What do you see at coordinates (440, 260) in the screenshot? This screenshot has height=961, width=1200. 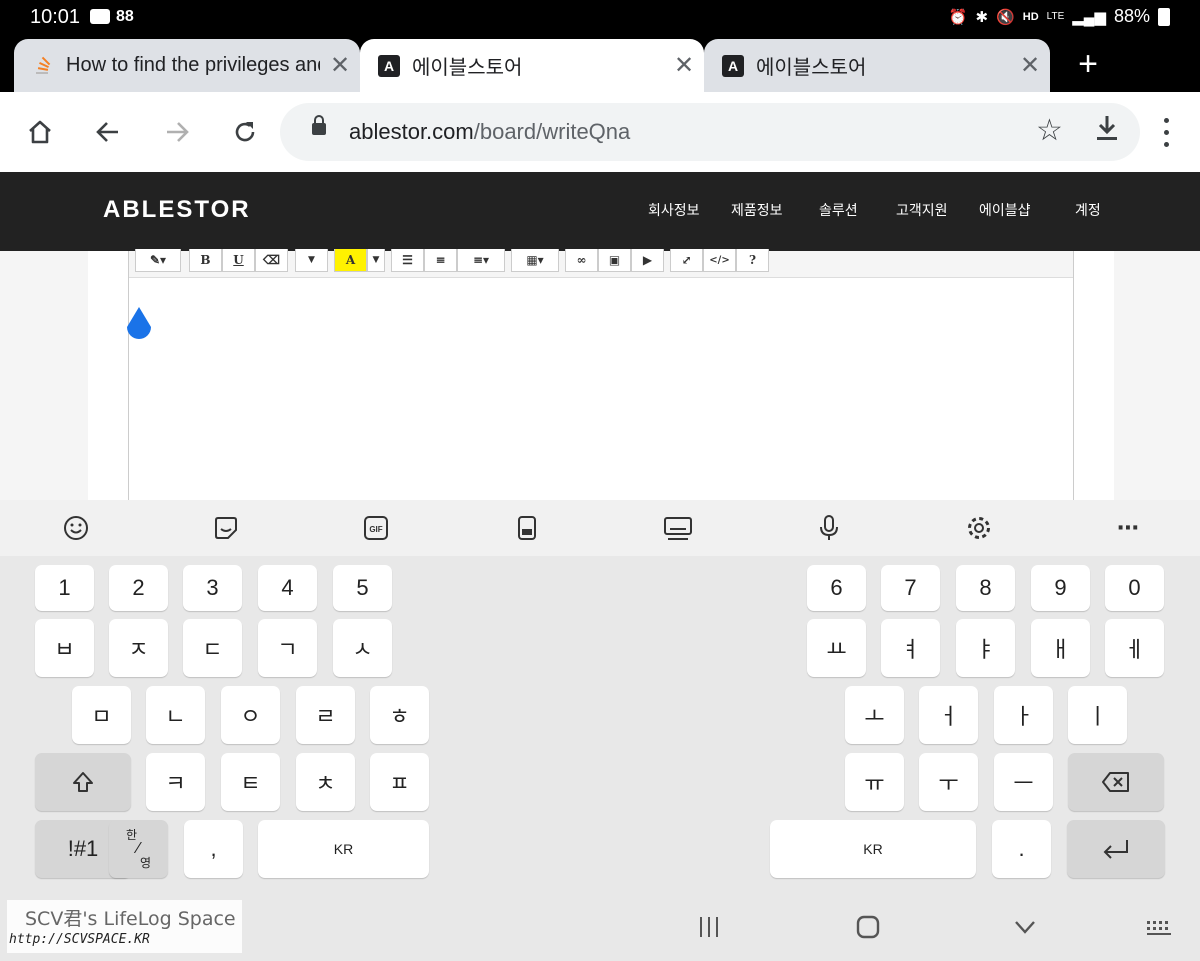 I see `numbered-list-icon: ≡` at bounding box center [440, 260].